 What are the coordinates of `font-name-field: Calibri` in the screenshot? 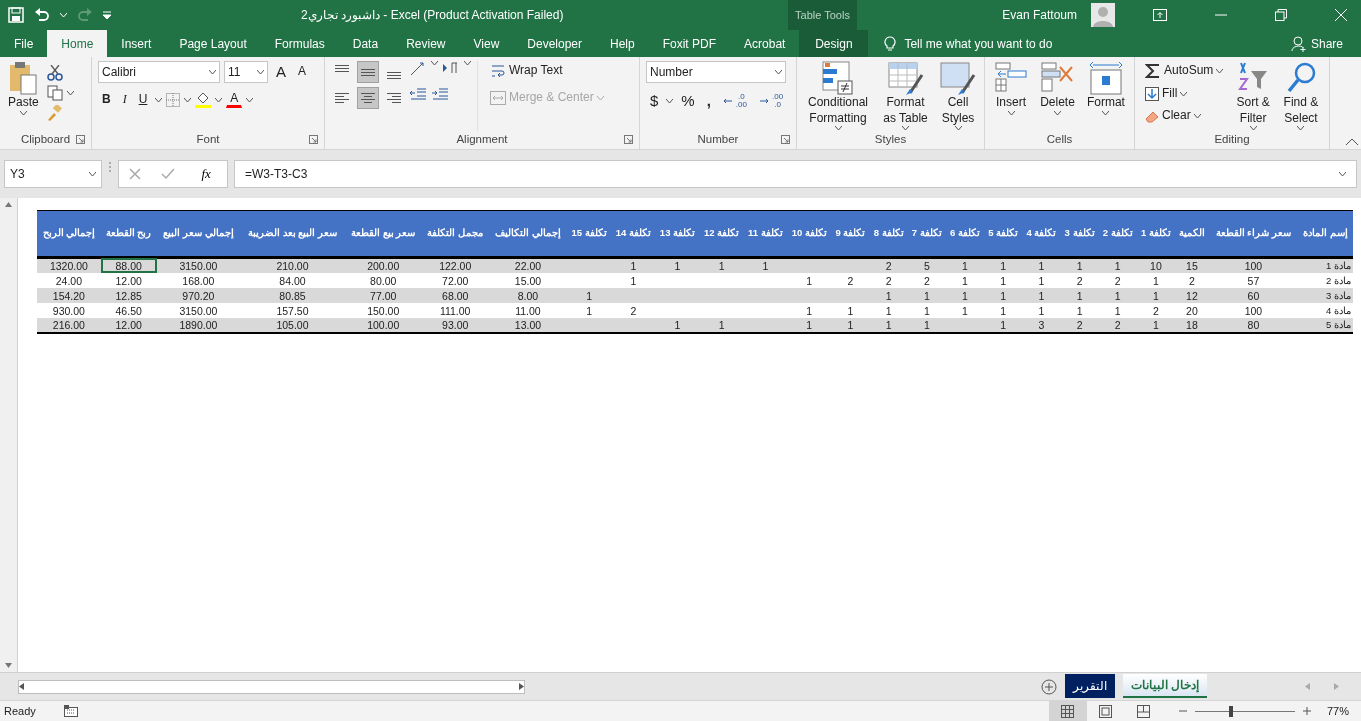 It's located at (159, 72).